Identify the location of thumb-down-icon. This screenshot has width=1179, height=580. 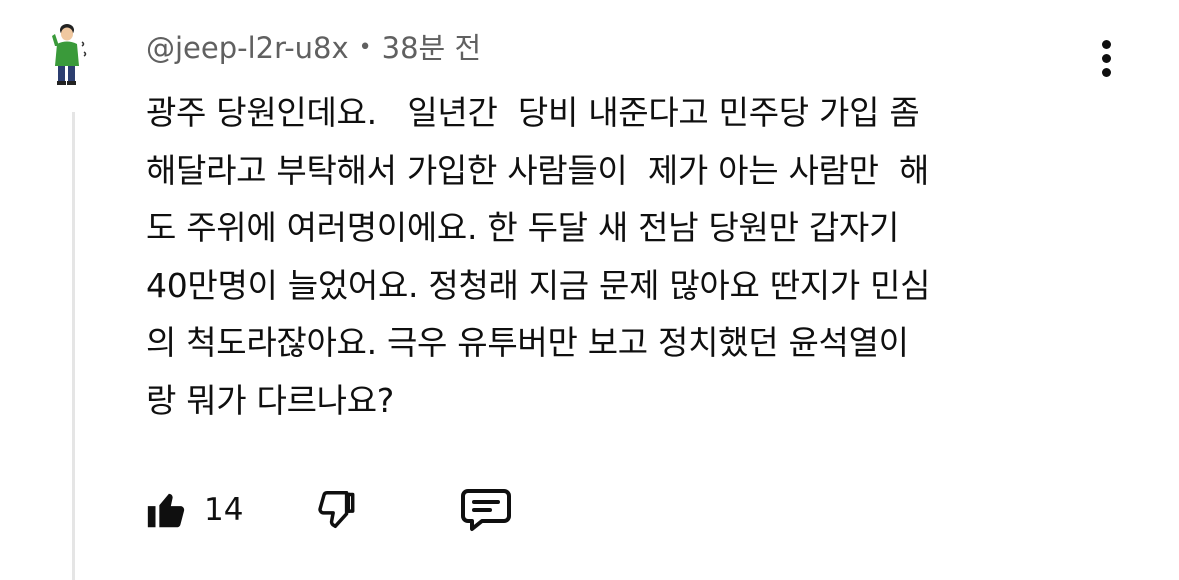
(336, 510).